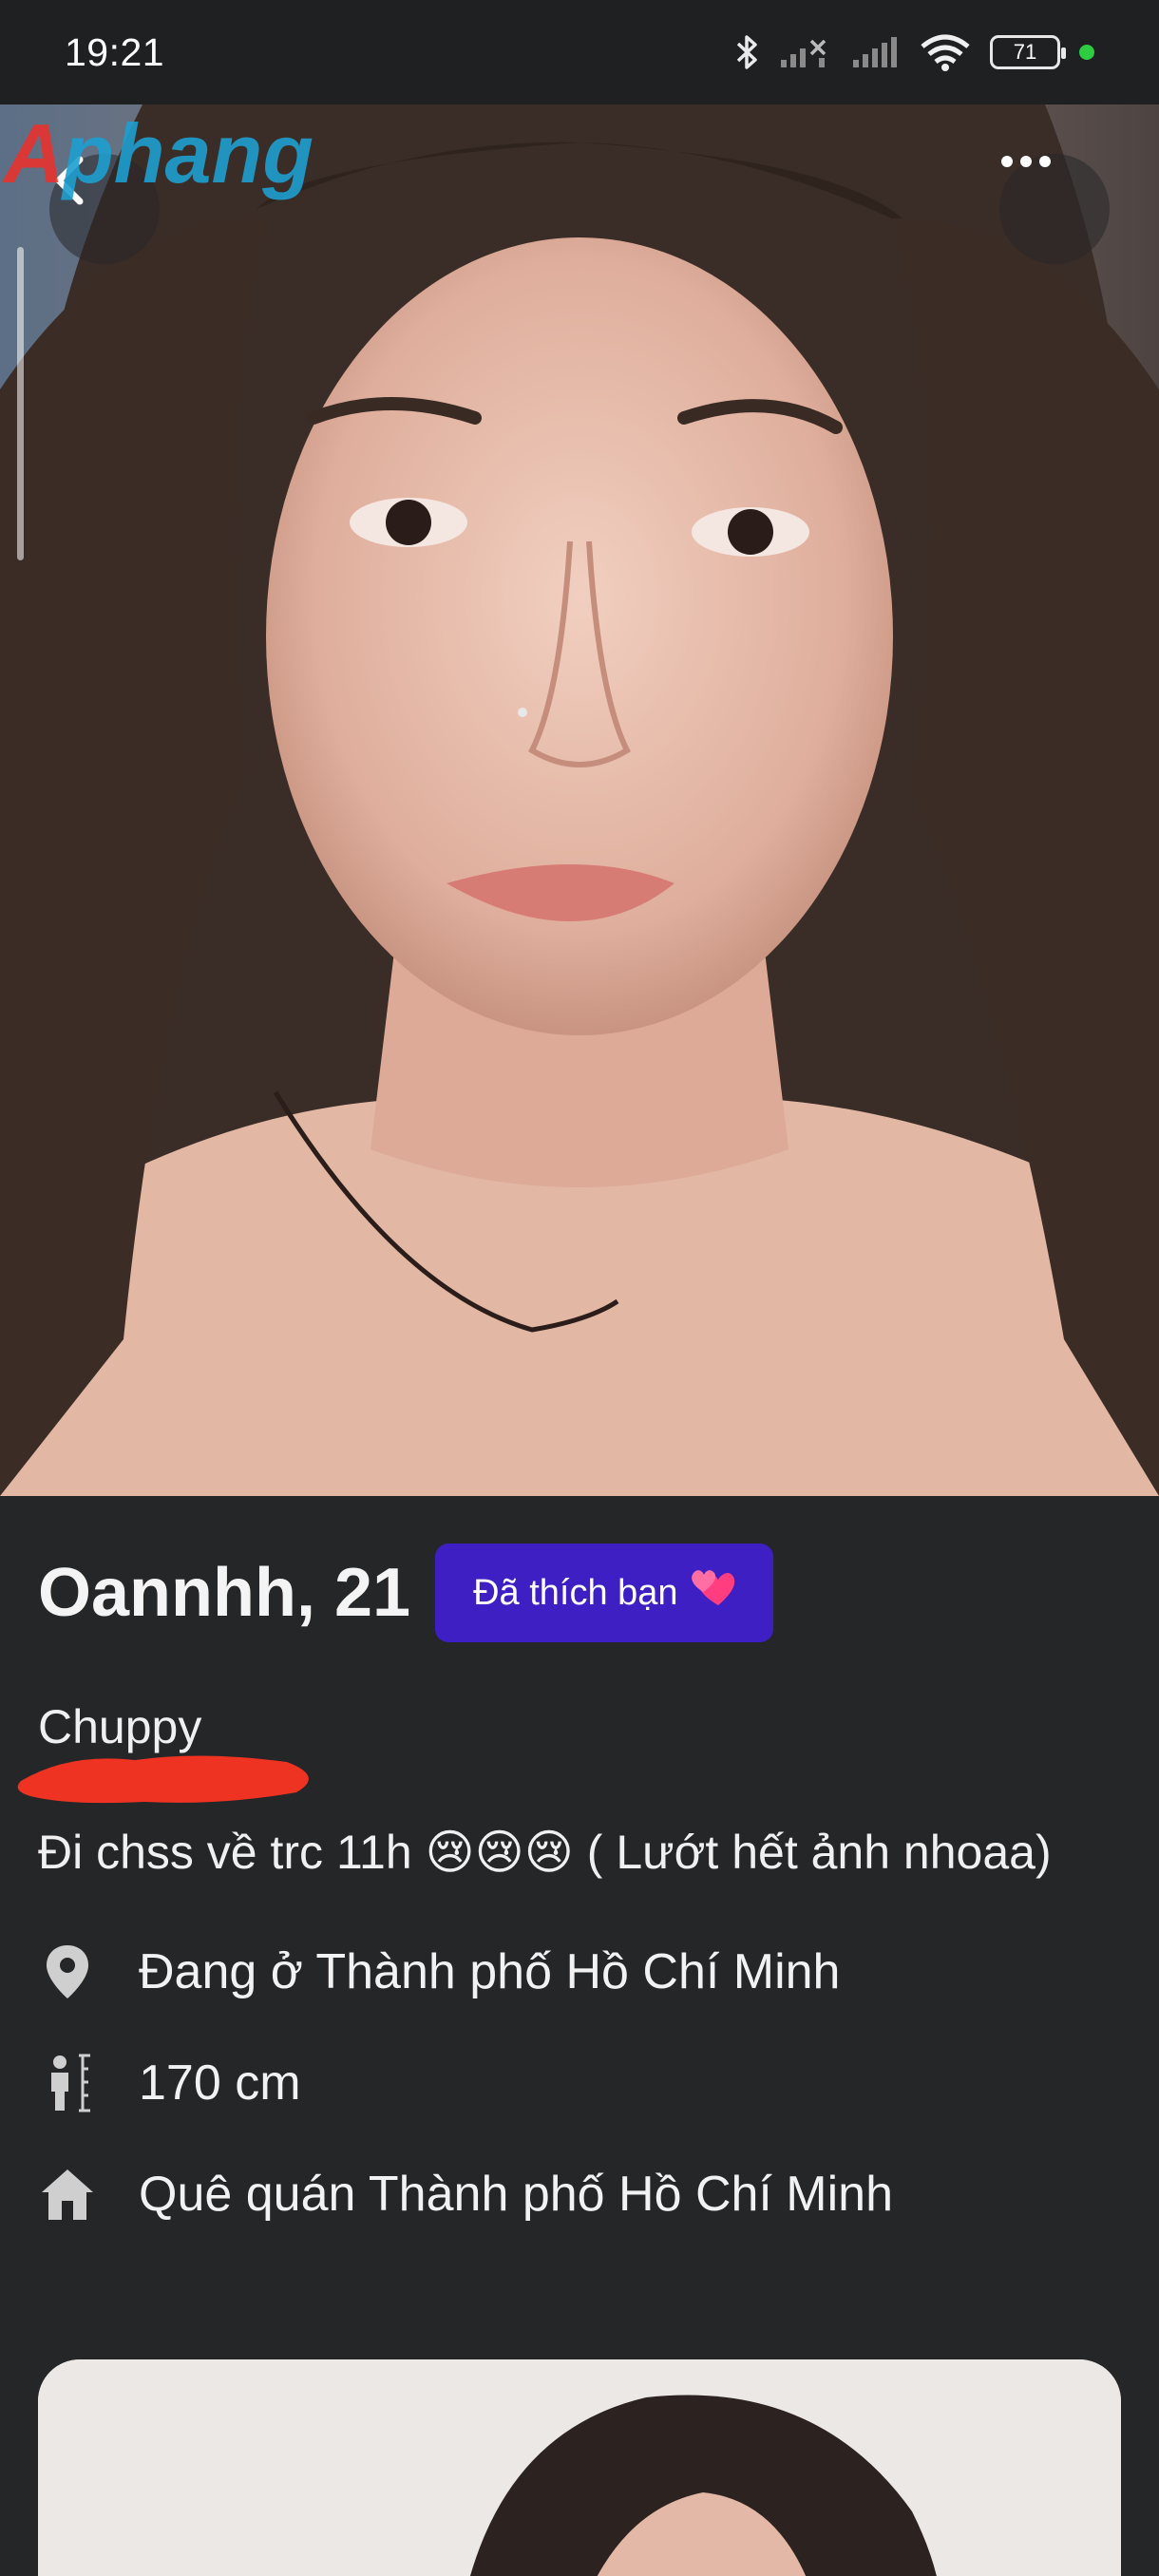  I want to click on svg-text: A, so click(33, 153).